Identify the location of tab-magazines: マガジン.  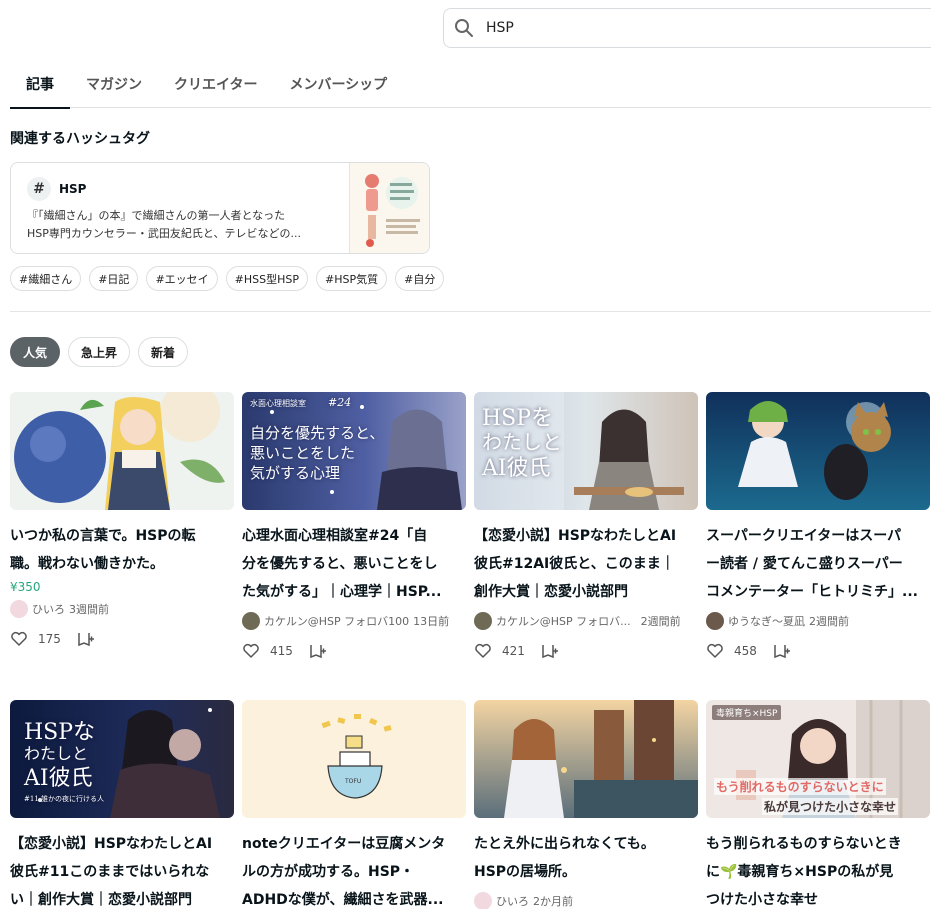
(114, 84).